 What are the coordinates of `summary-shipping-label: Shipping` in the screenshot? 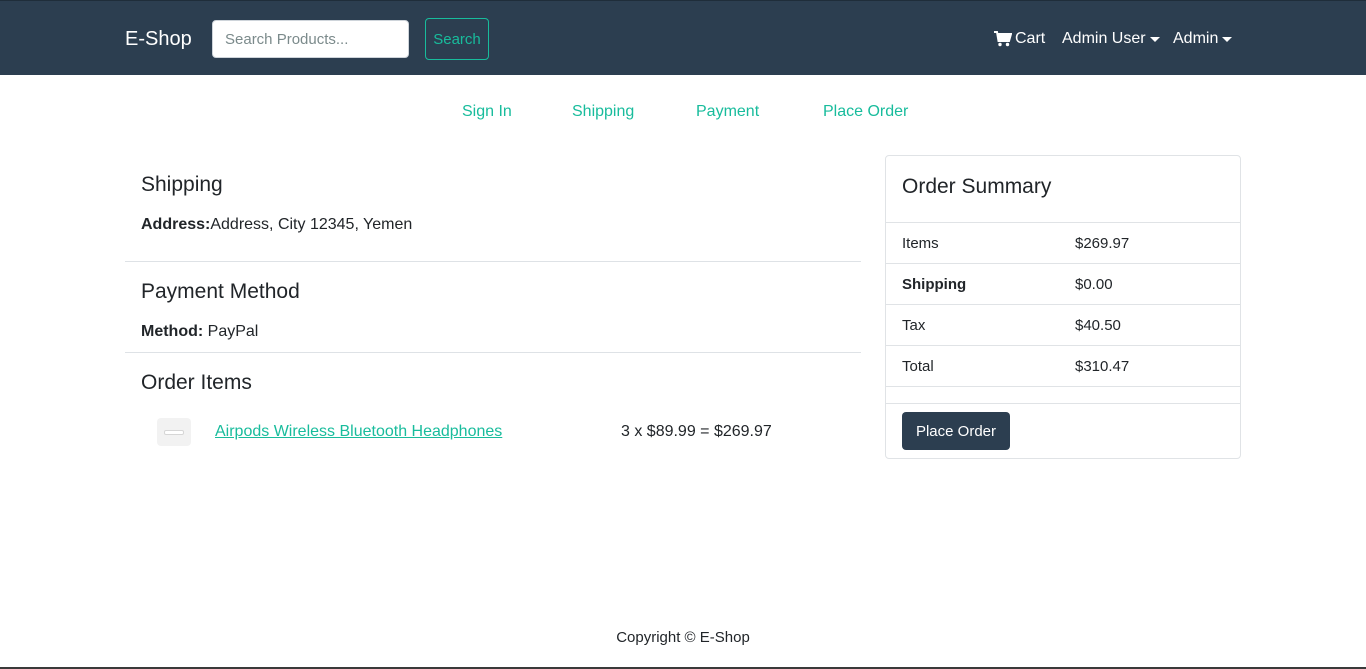 It's located at (934, 284).